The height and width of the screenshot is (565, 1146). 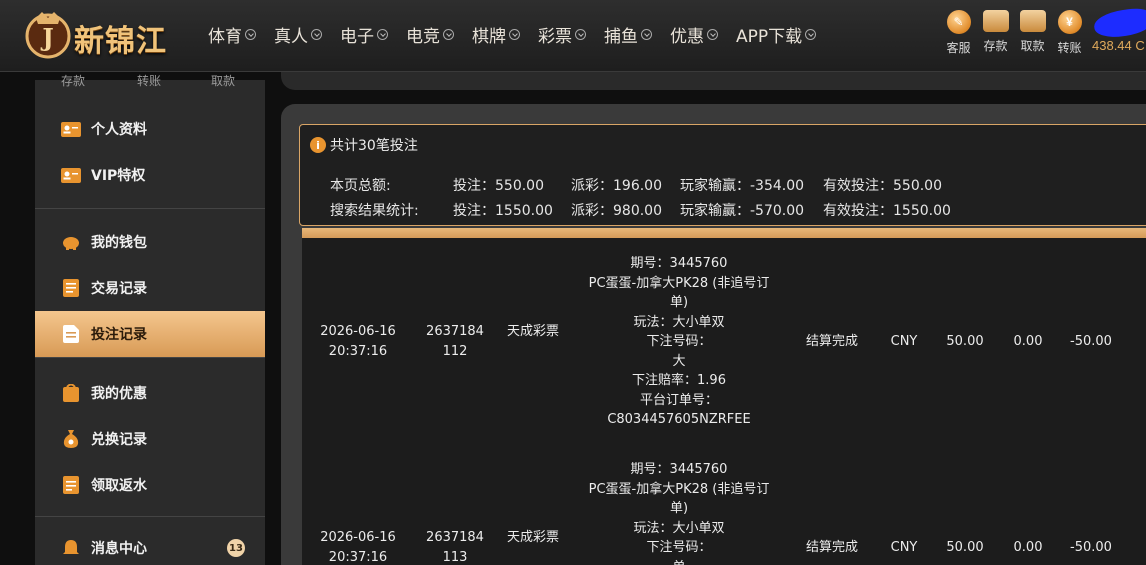 I want to click on content-top-strip, so click(x=713, y=81).